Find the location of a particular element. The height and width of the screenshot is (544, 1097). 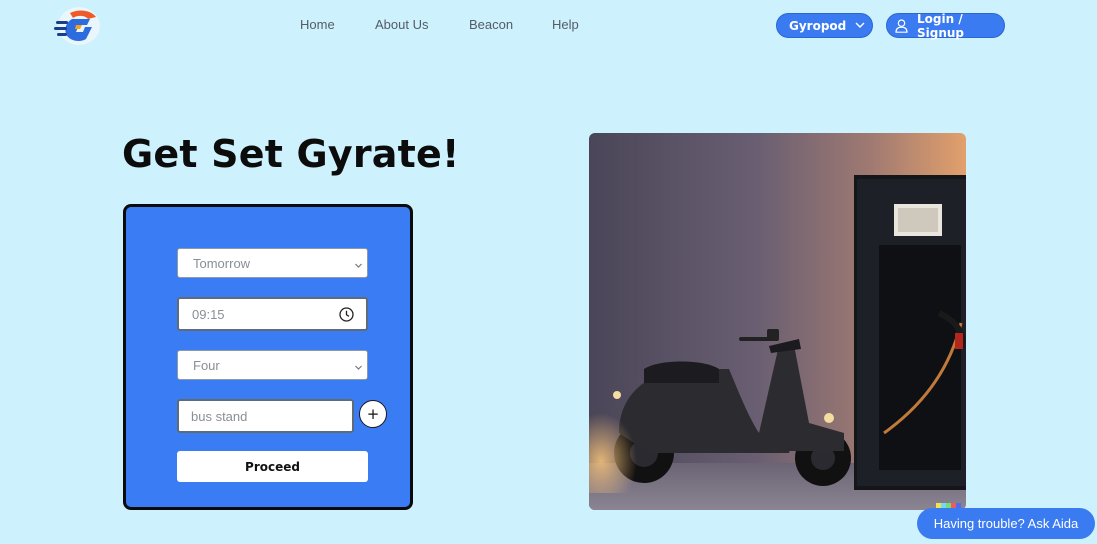

product-dropdown-label: Gyropod is located at coordinates (818, 25).